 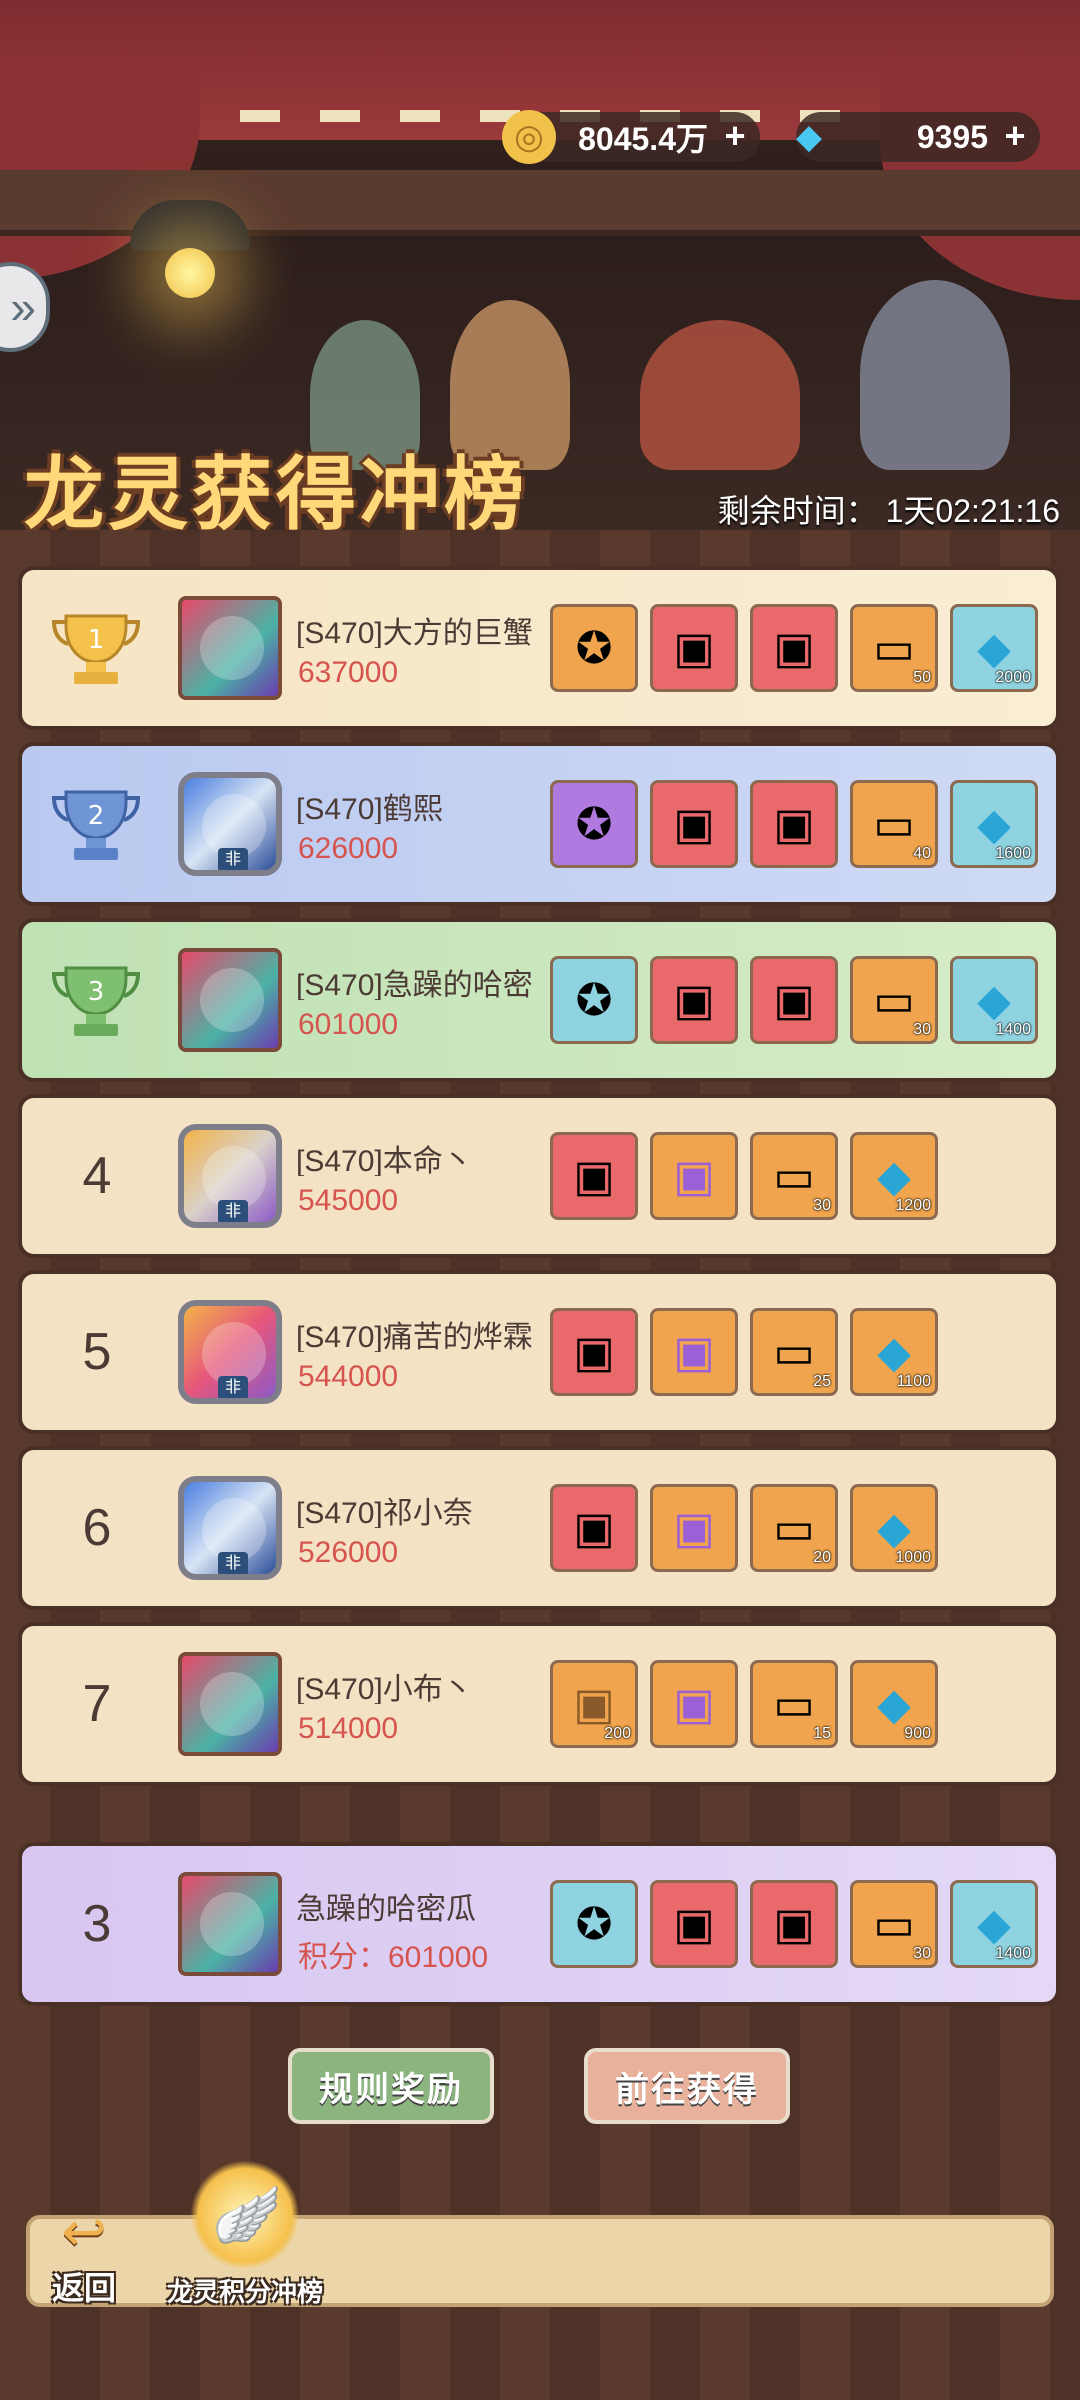 What do you see at coordinates (922, 677) in the screenshot?
I see `reward-count: 50` at bounding box center [922, 677].